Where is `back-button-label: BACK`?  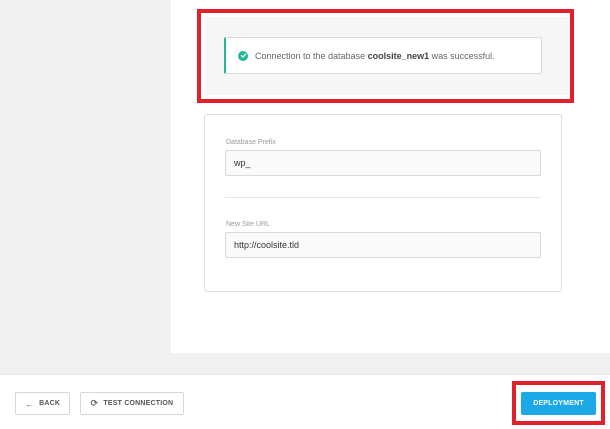 back-button-label: BACK is located at coordinates (50, 403).